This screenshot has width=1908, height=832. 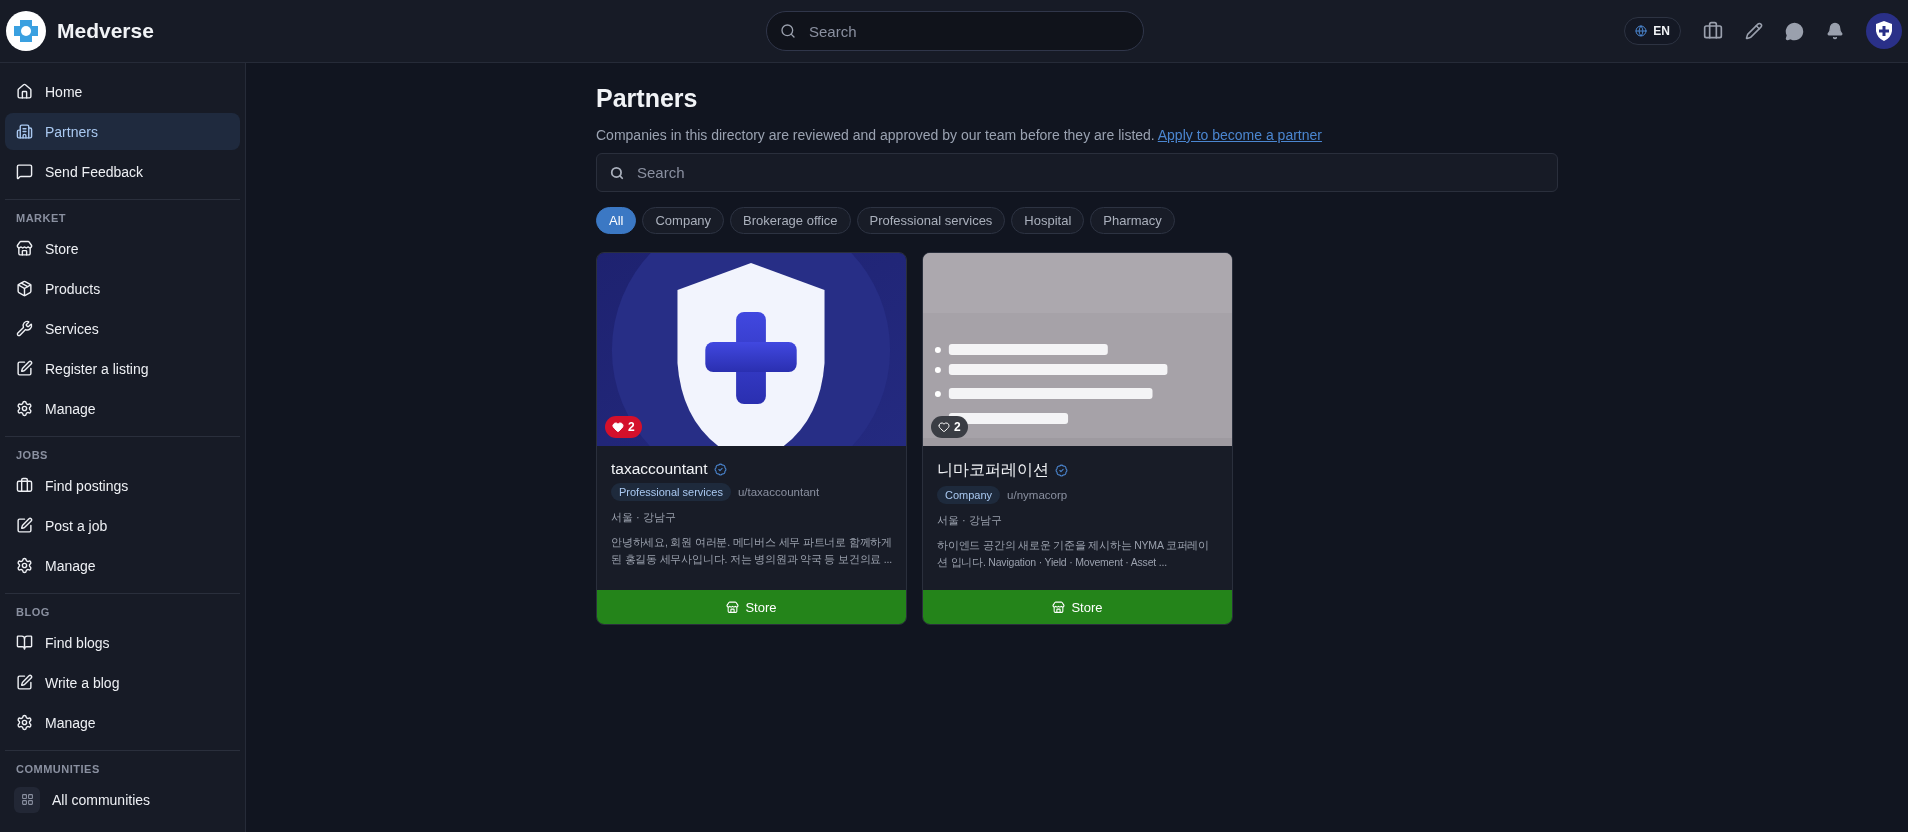 I want to click on sidebar-item: Find blogs, so click(x=122, y=642).